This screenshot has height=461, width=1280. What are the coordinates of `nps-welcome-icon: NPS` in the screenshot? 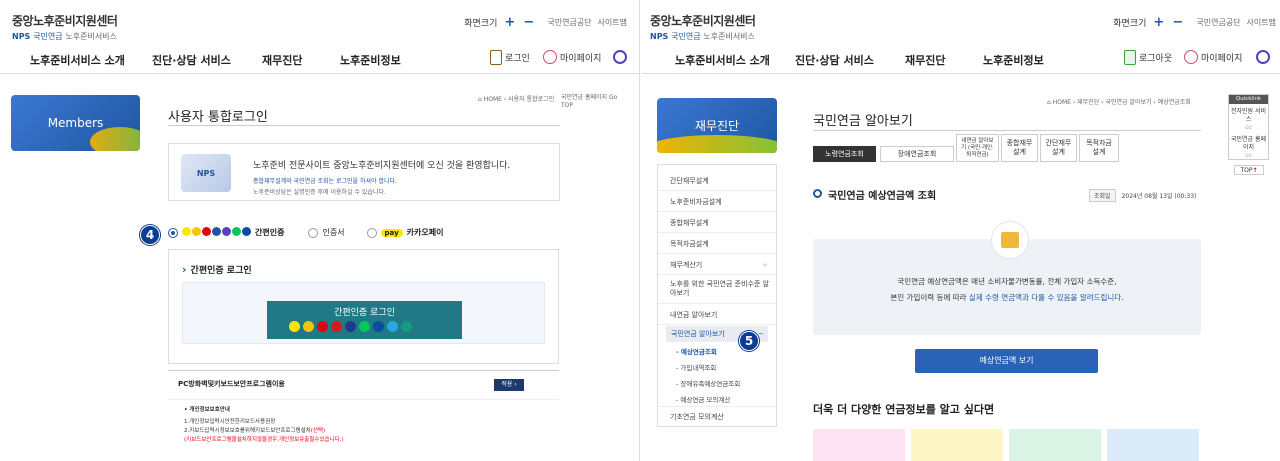 It's located at (206, 173).